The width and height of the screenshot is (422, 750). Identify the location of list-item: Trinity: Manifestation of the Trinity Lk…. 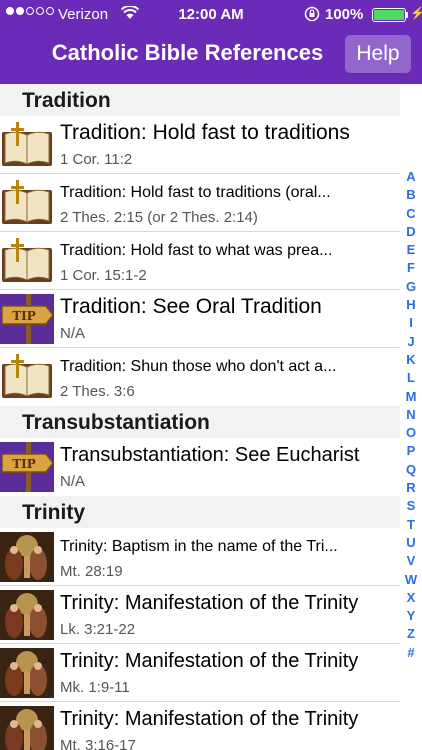
(200, 615).